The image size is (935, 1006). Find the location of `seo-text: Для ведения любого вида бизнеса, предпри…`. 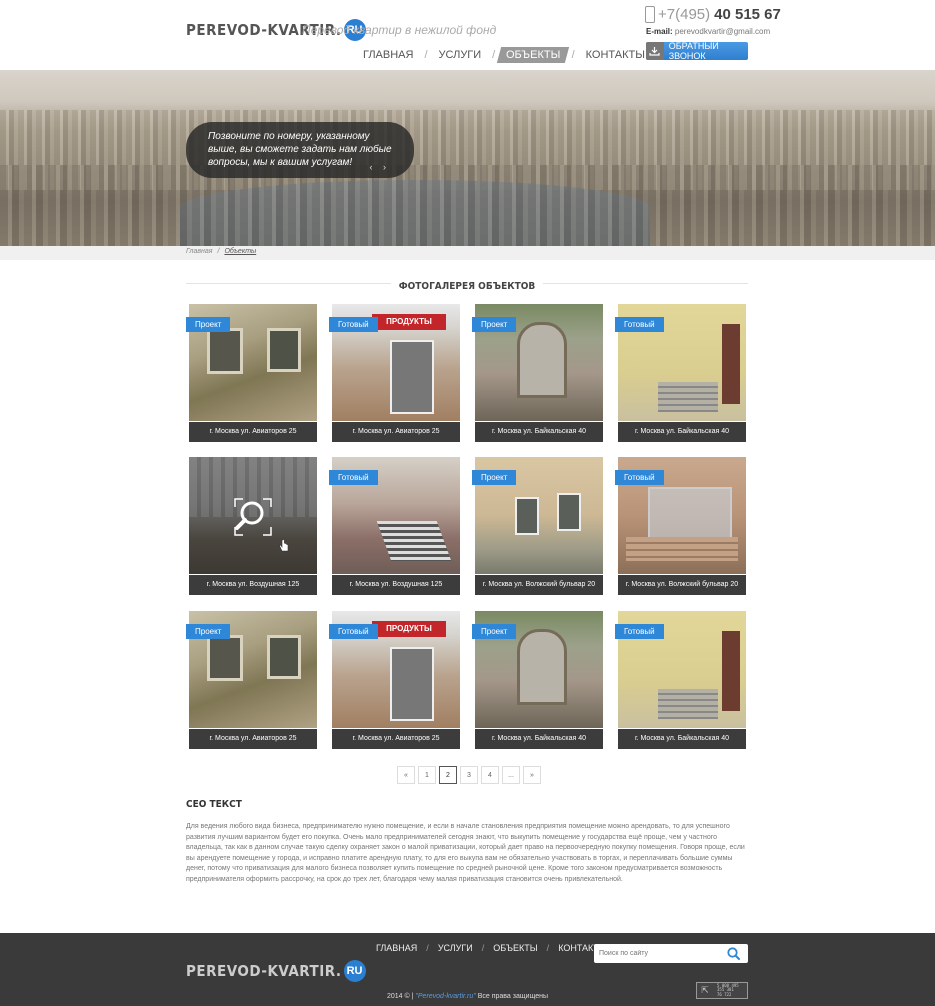

seo-text: Для ведения любого вида бизнеса, предпри… is located at coordinates (465, 853).